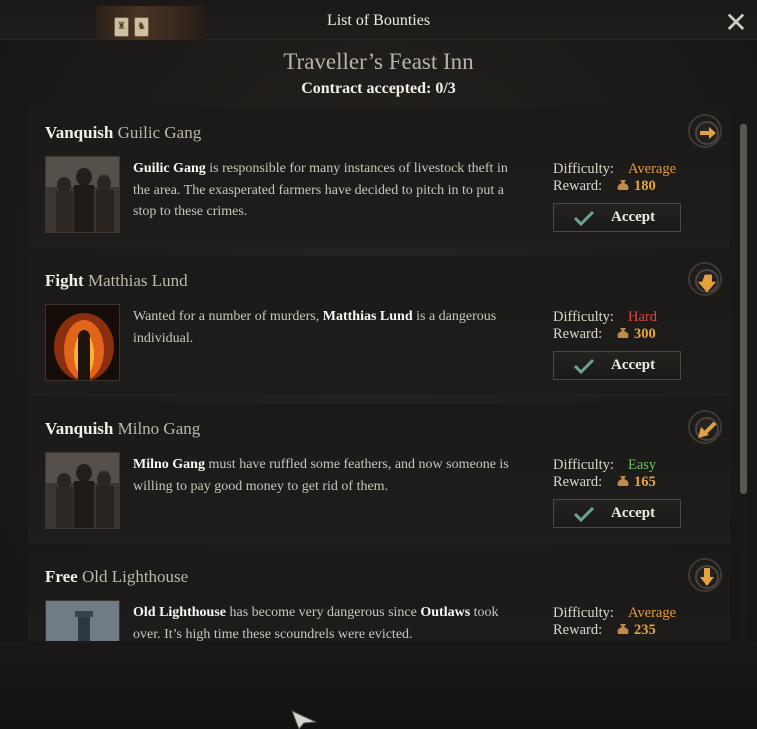 The image size is (757, 729). I want to click on reward-value: 180, so click(636, 186).